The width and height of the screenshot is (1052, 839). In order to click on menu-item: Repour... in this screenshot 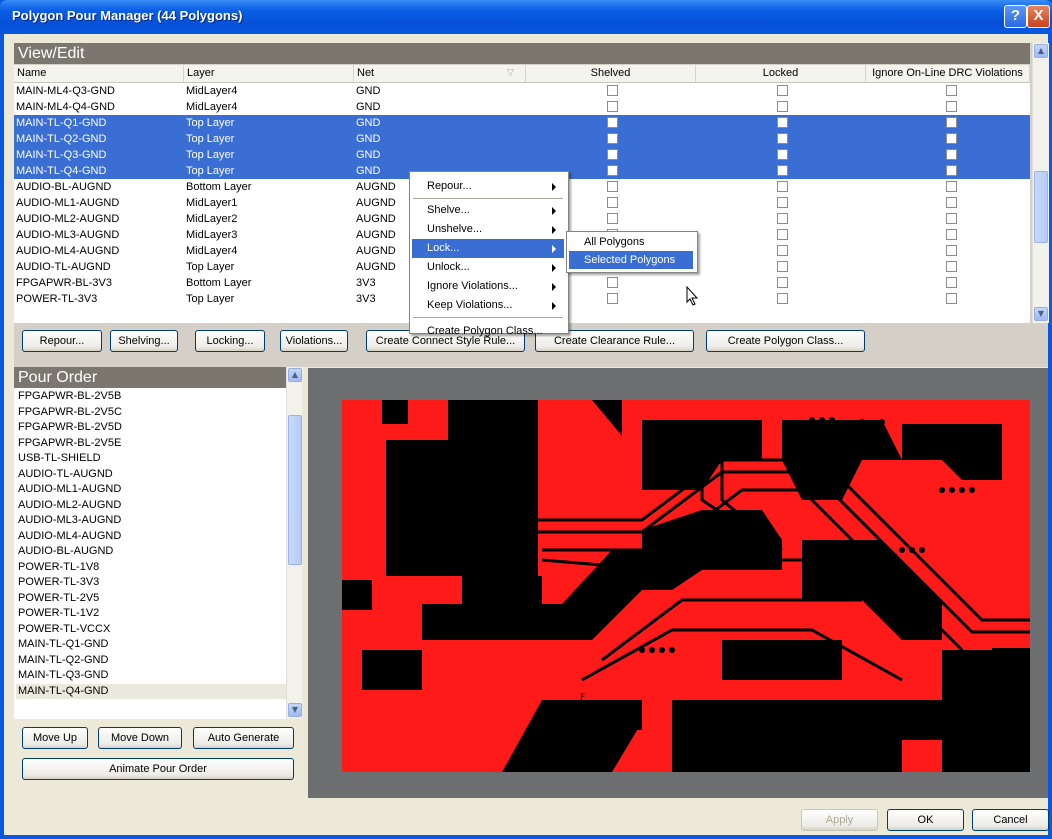, I will do `click(488, 186)`.